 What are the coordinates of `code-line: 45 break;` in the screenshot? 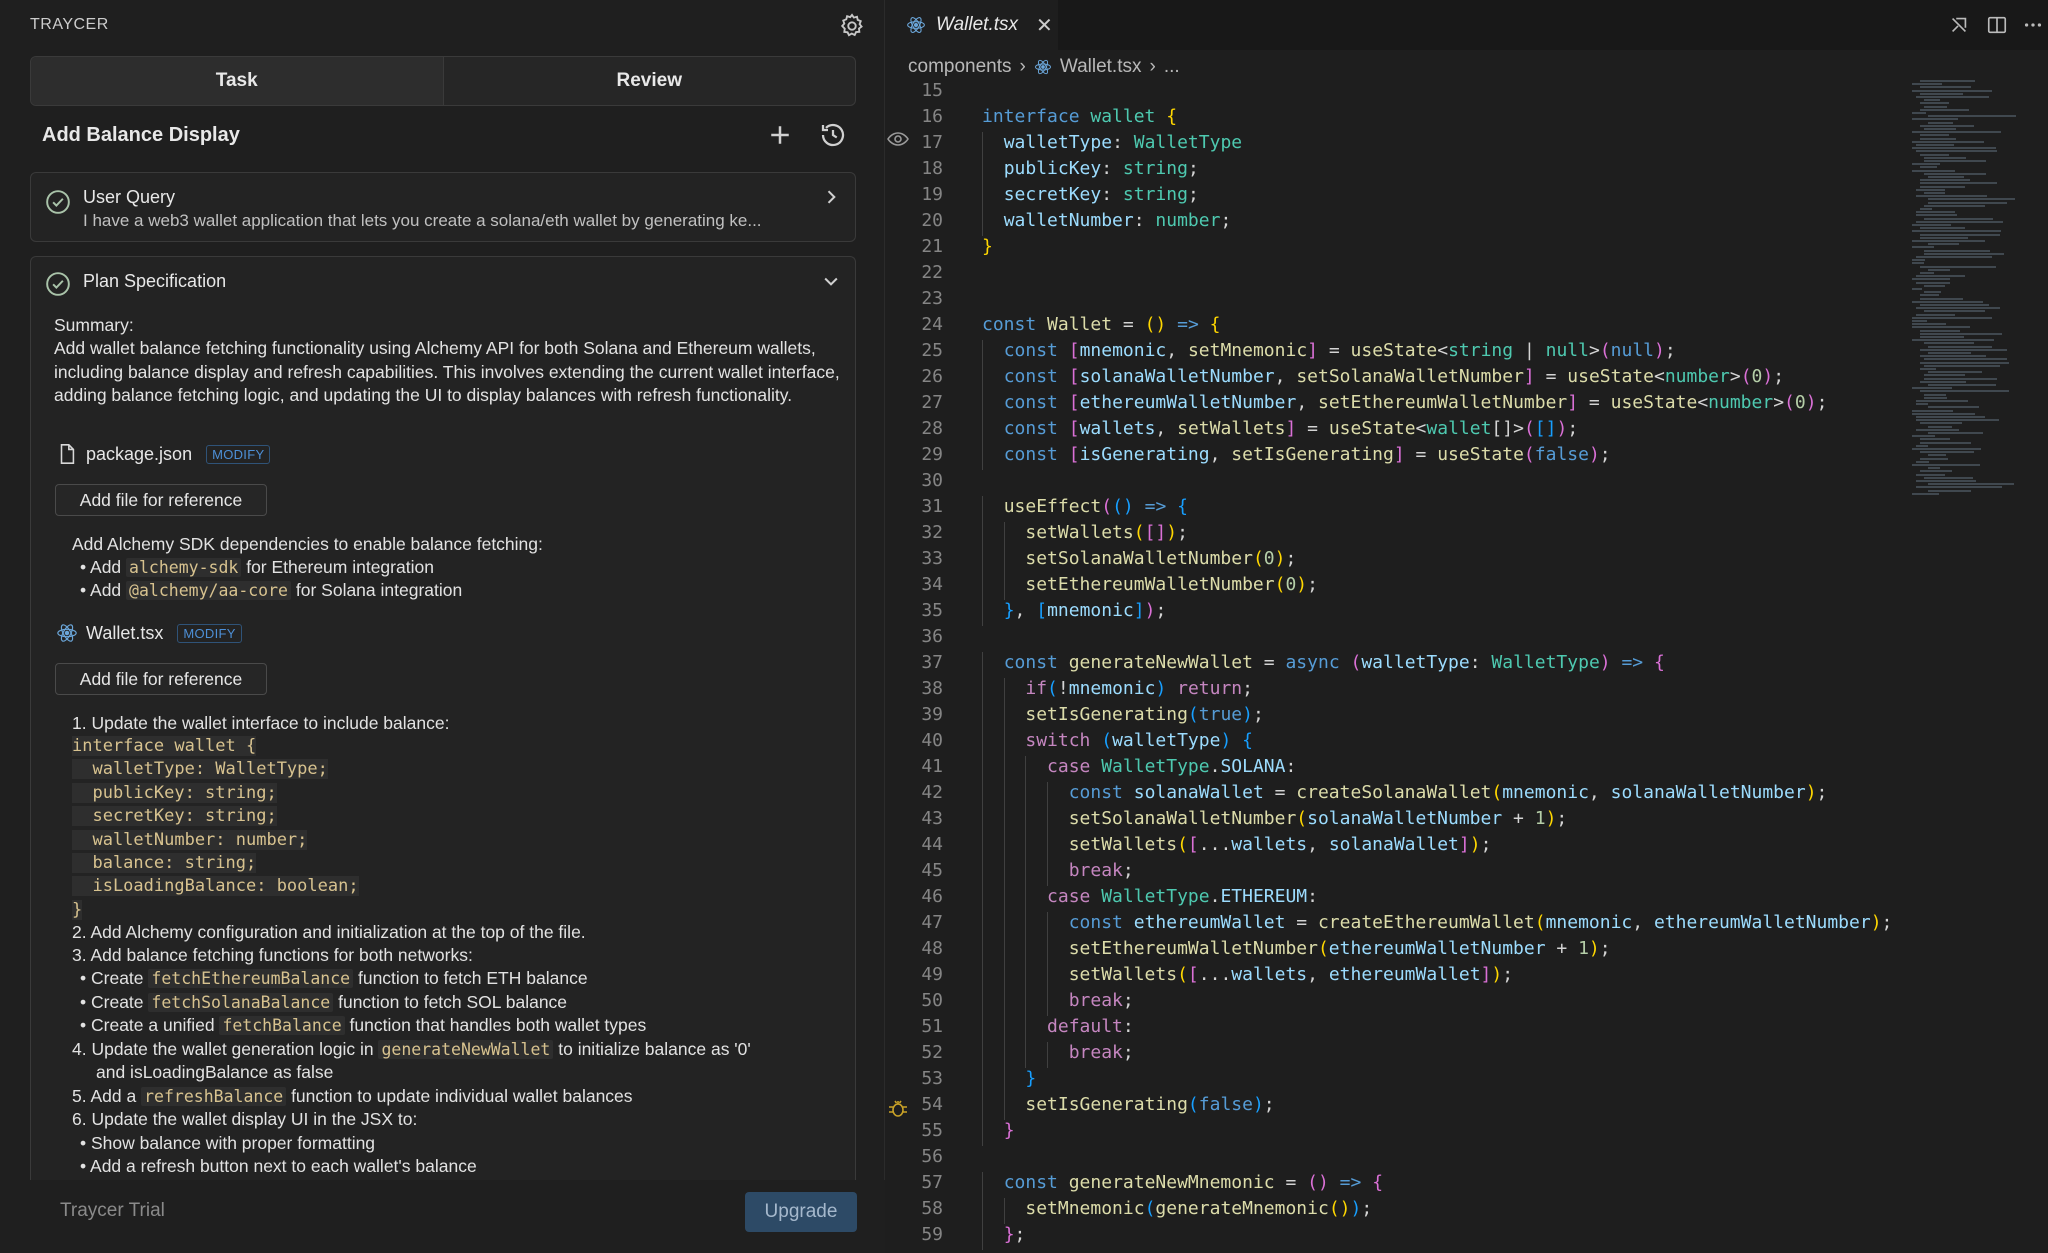 It's located at (1396, 873).